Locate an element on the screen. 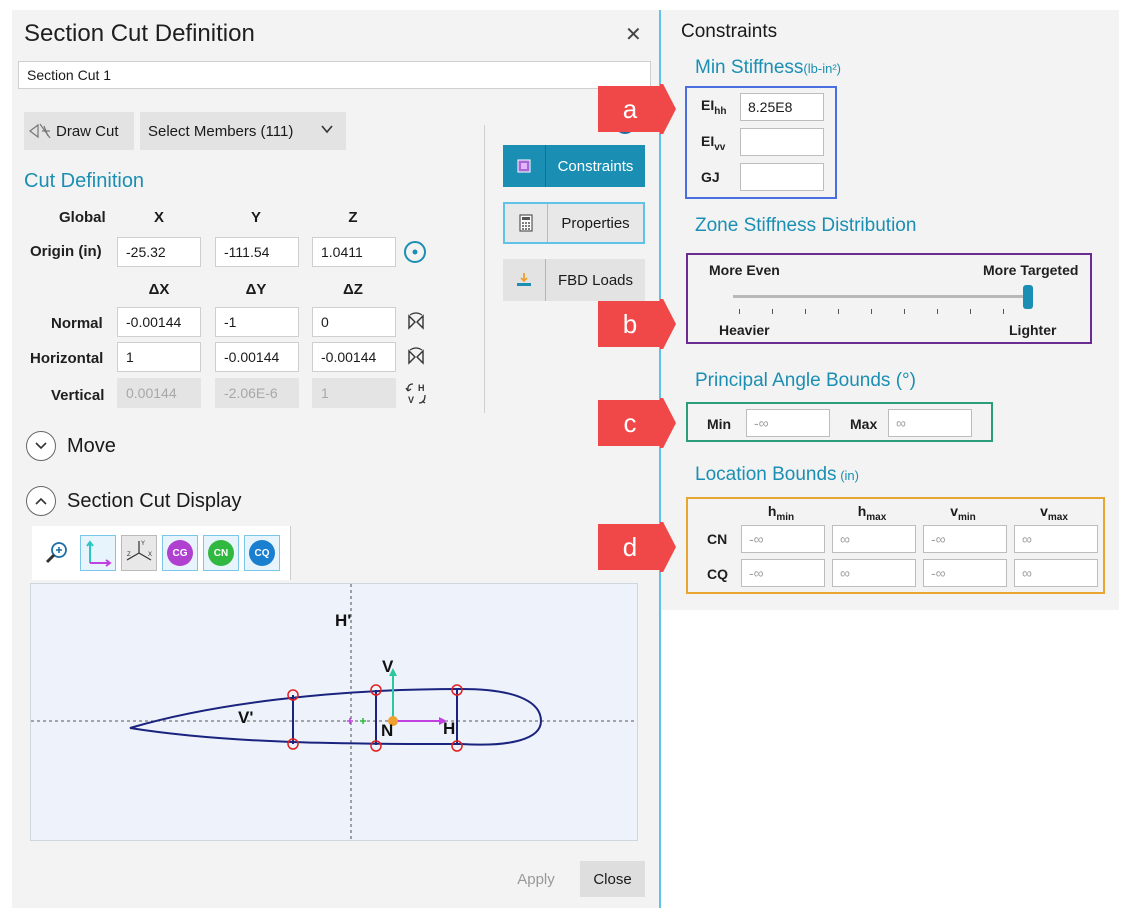 The height and width of the screenshot is (923, 1130). cg-tool: CG is located at coordinates (180, 553).